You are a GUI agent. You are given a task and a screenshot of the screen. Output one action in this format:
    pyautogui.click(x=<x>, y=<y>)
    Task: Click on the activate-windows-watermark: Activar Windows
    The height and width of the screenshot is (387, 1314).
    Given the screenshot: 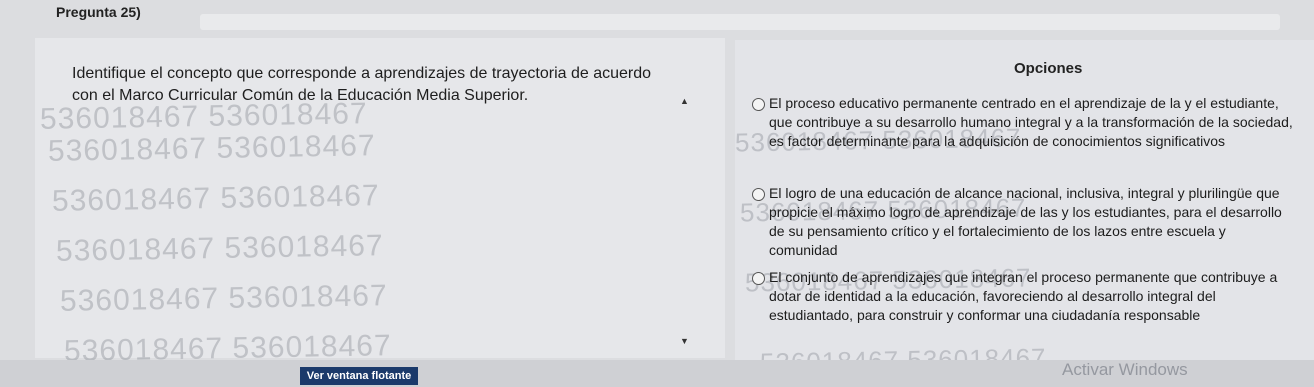 What is the action you would take?
    pyautogui.click(x=1125, y=369)
    